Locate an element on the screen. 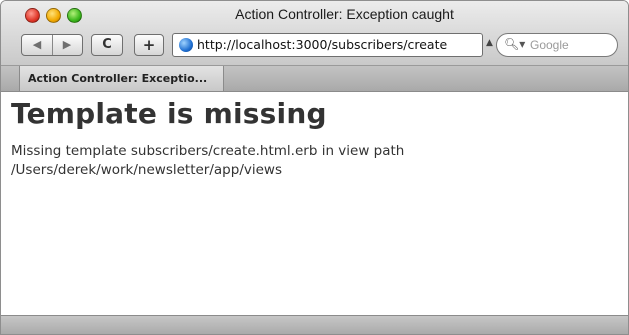 This screenshot has height=335, width=629. plus-icon: + is located at coordinates (149, 45).